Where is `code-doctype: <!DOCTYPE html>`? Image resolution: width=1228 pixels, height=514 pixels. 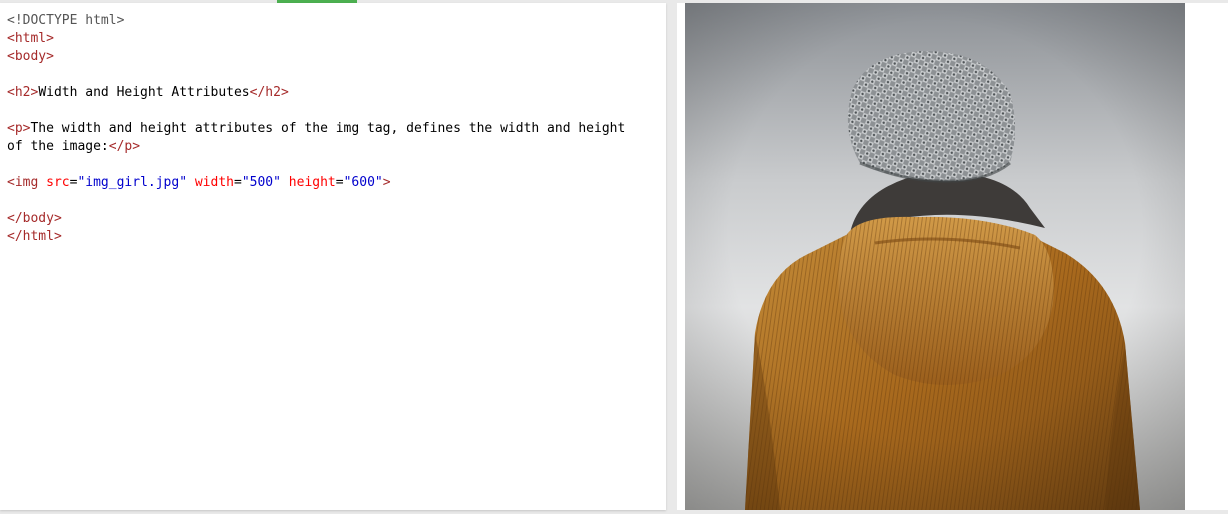 code-doctype: <!DOCTYPE html> is located at coordinates (66, 20).